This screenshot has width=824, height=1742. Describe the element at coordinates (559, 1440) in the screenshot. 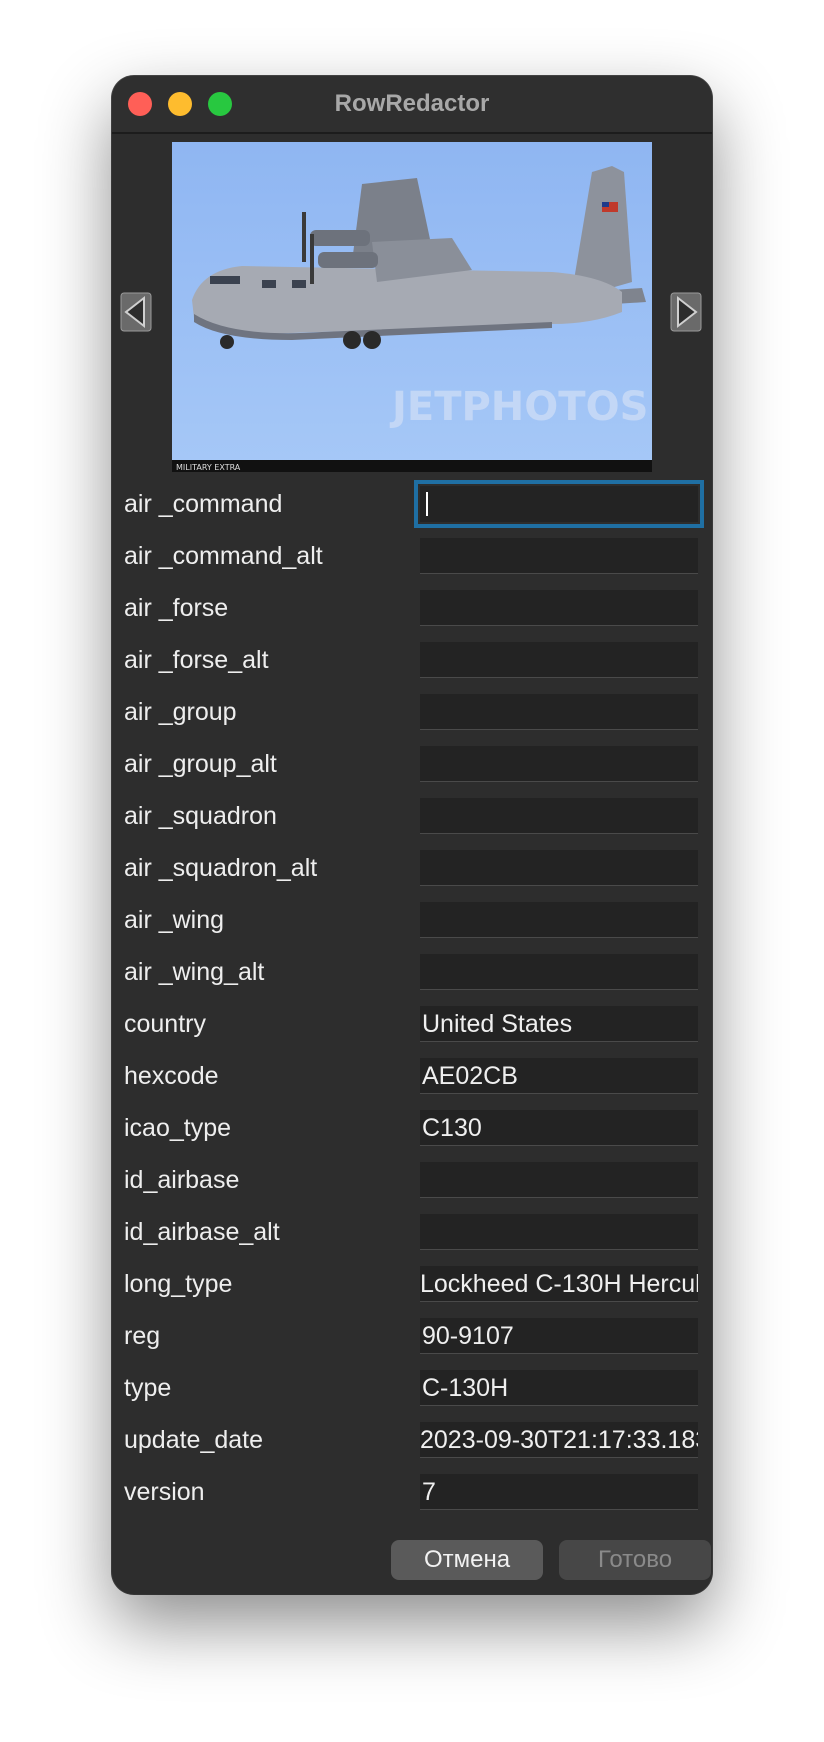

I see `update-date-input: 2023-09-30T21:17:33.183Z` at that location.